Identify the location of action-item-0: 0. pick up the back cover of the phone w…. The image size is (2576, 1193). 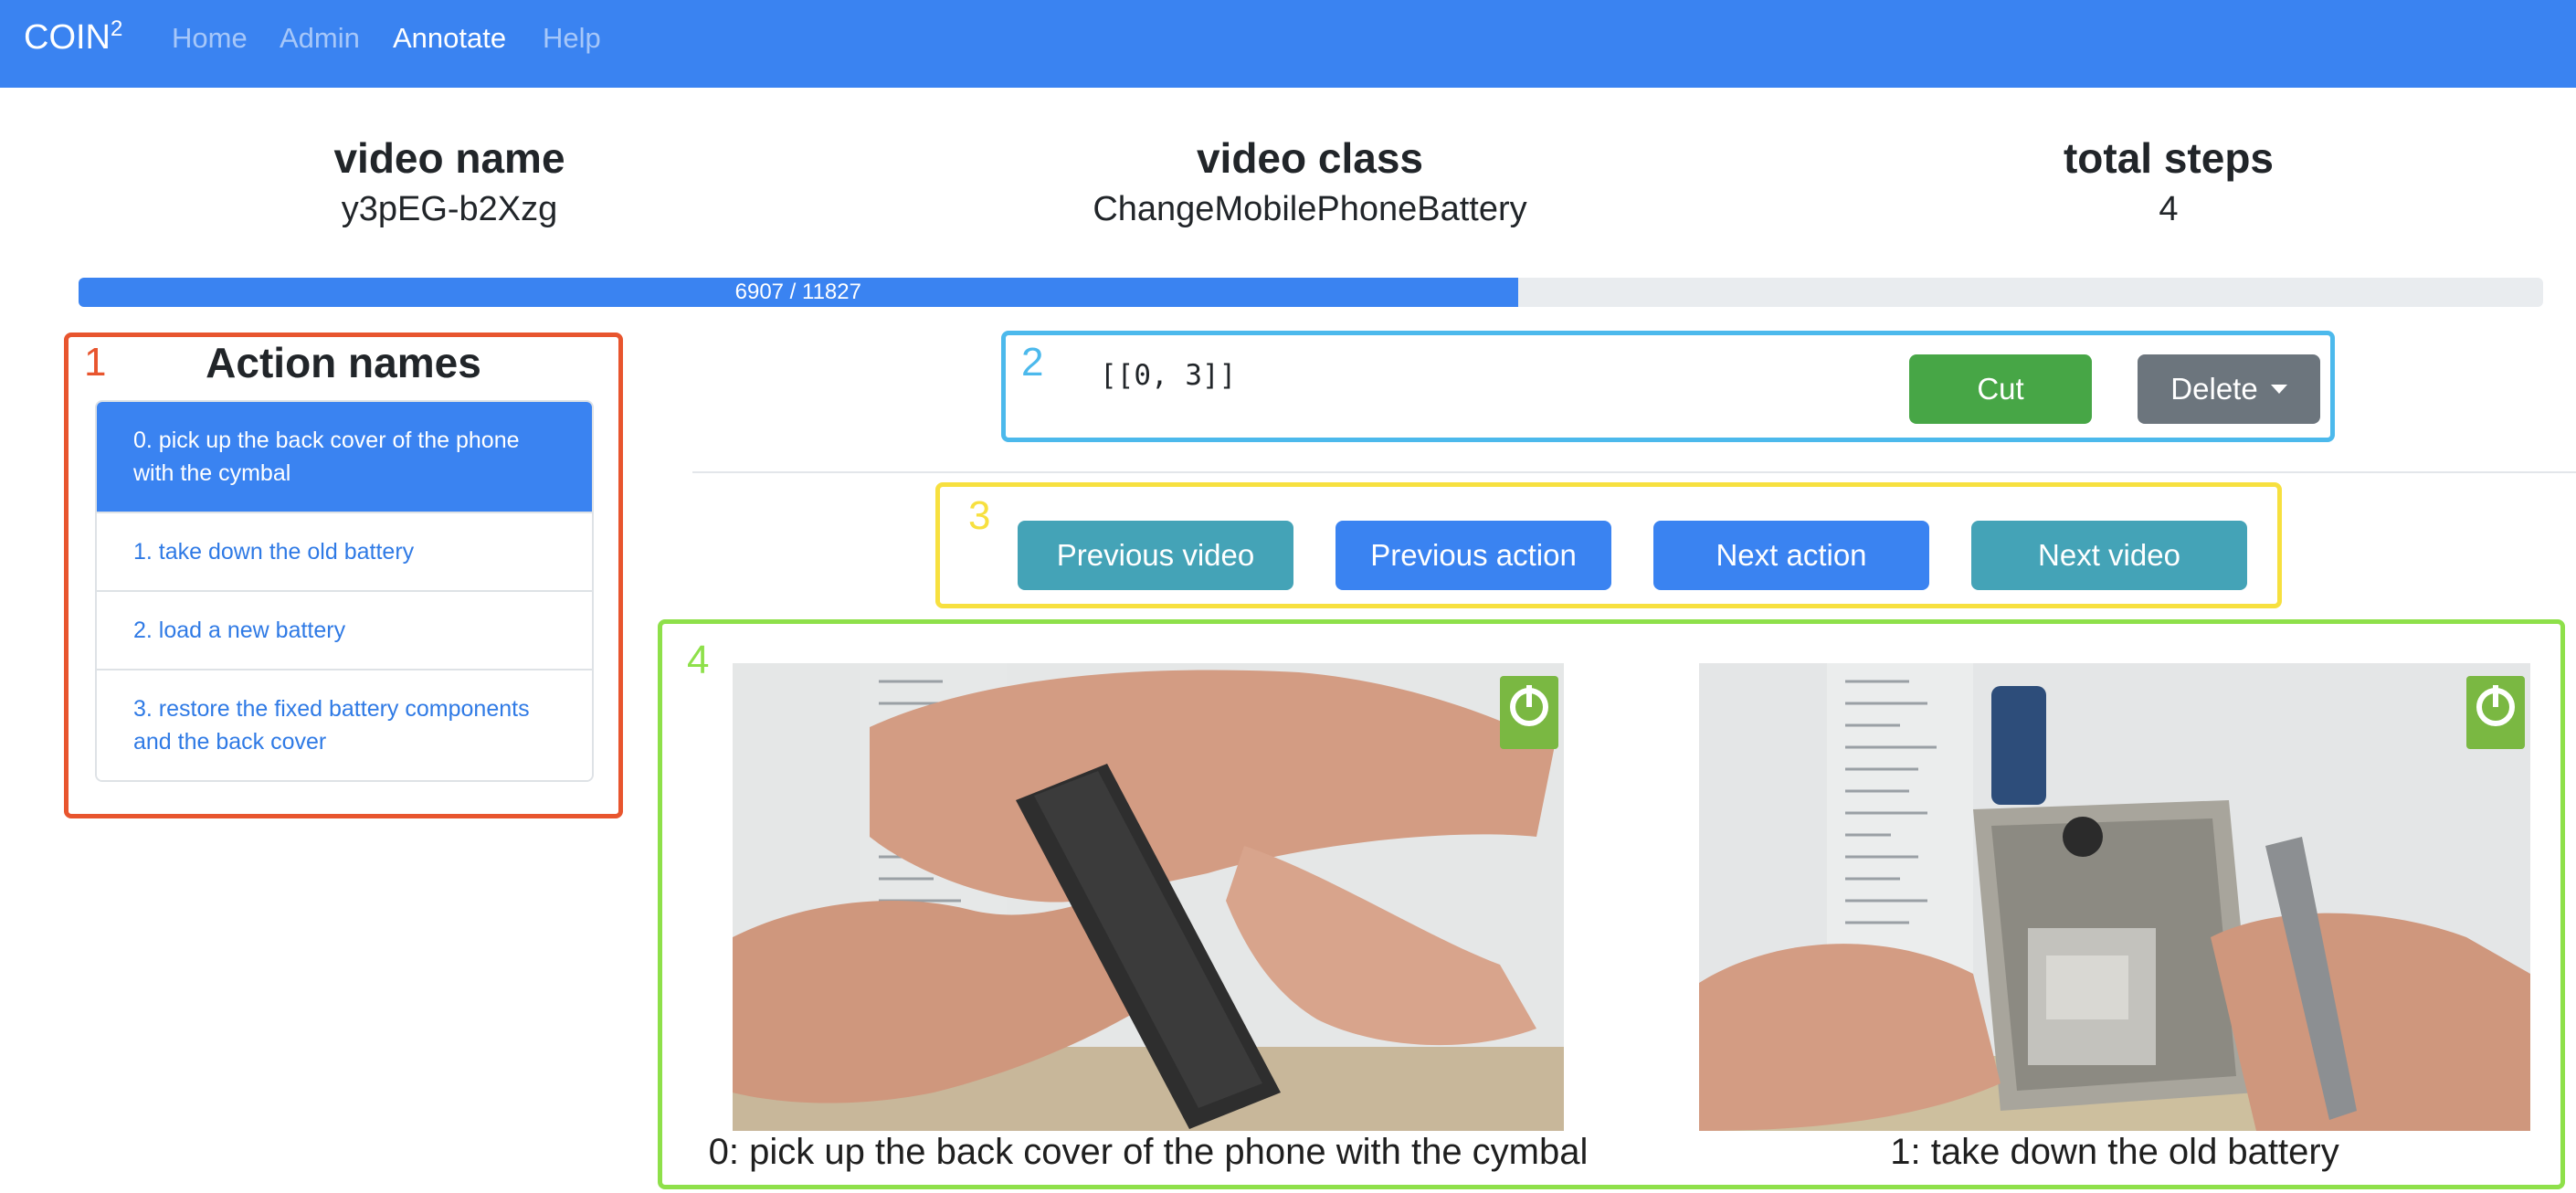
(344, 457).